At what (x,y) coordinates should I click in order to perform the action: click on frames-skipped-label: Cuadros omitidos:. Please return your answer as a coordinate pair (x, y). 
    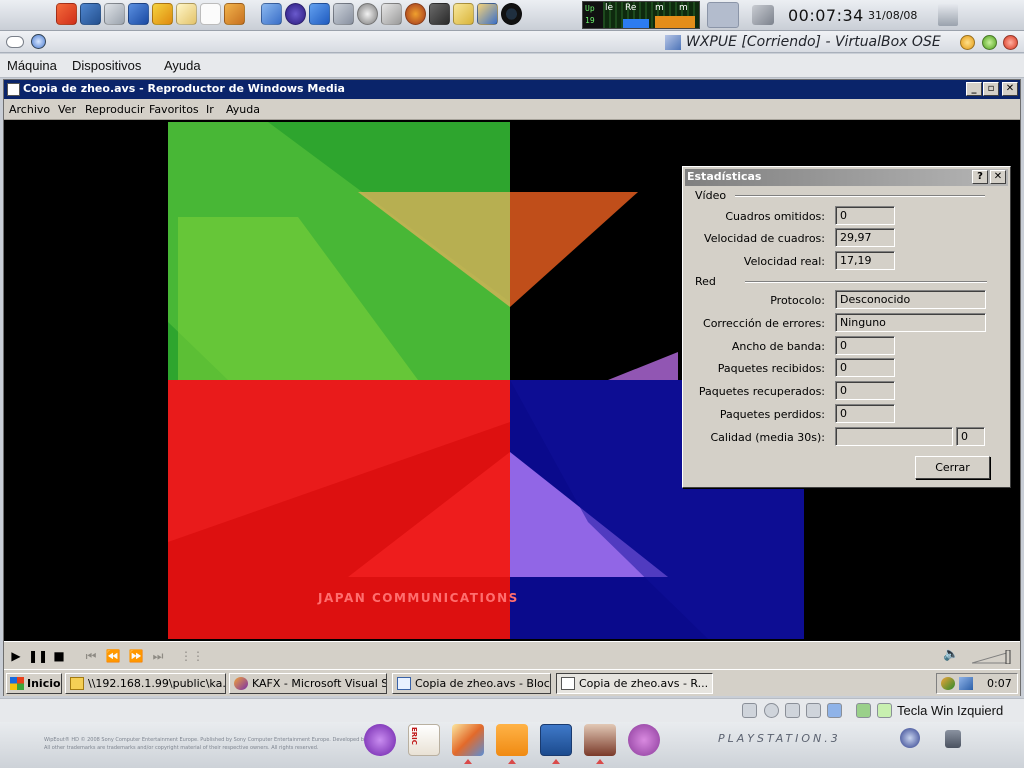
    Looking at the image, I should click on (775, 216).